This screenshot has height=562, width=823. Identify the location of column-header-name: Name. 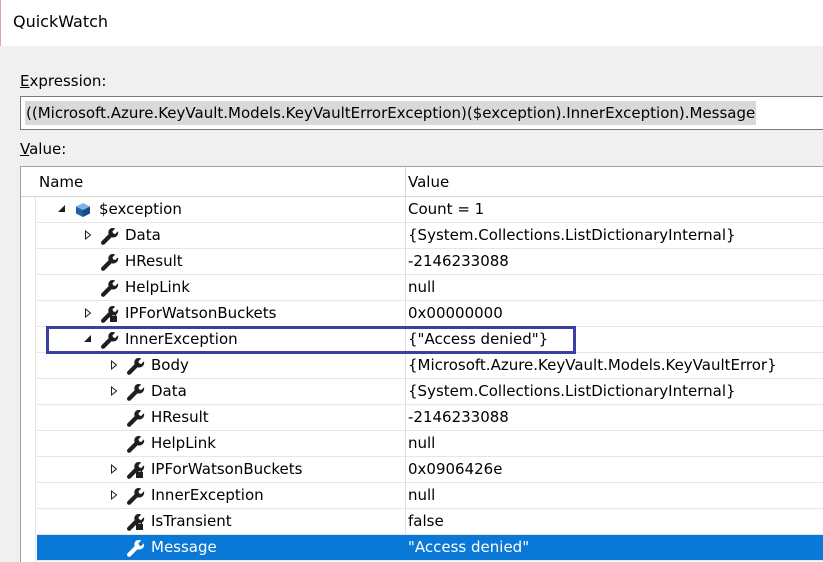
(221, 182).